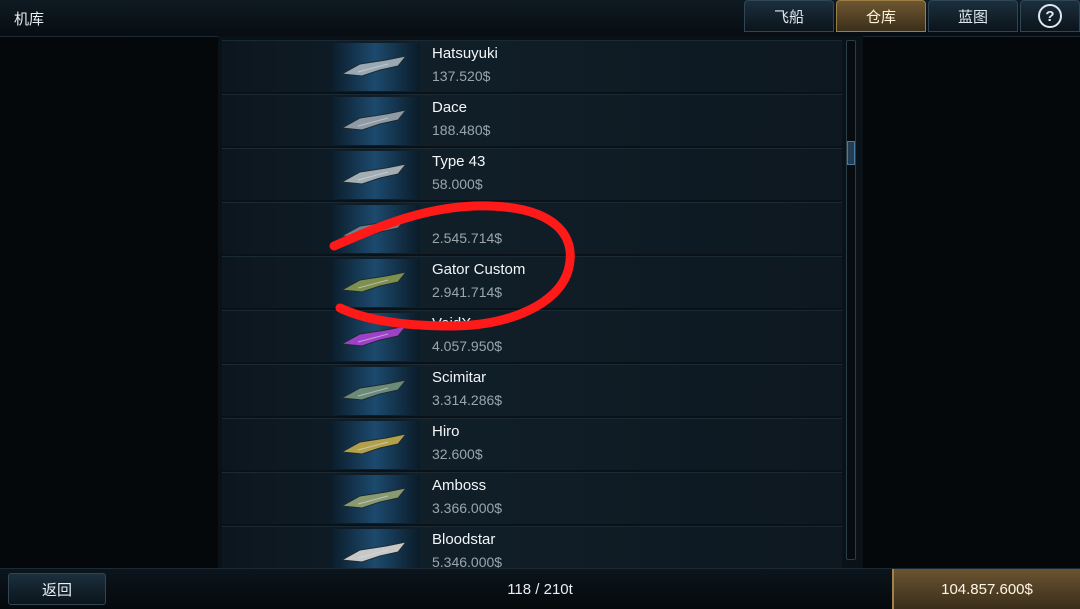 The image size is (1080, 609). I want to click on help-button: ?, so click(1050, 16).